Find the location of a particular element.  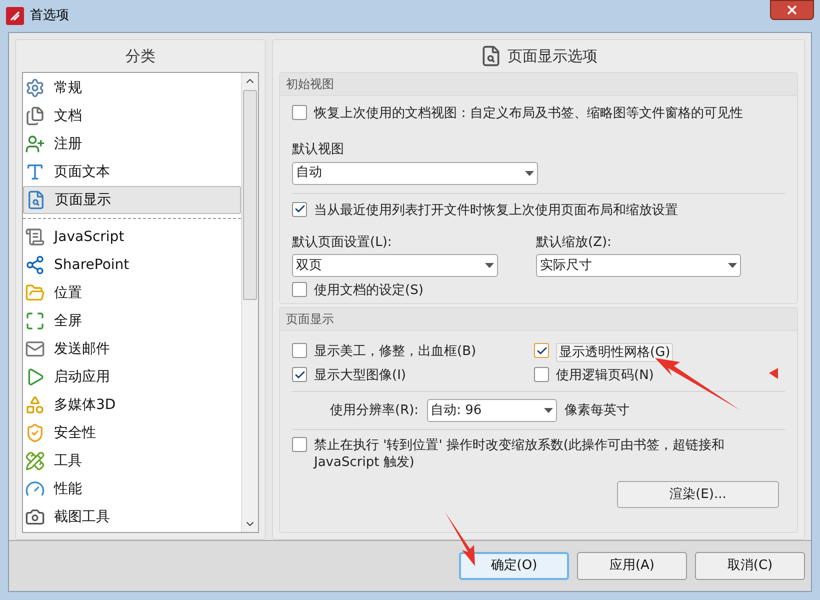

category-item: 截图工具 is located at coordinates (132, 517).